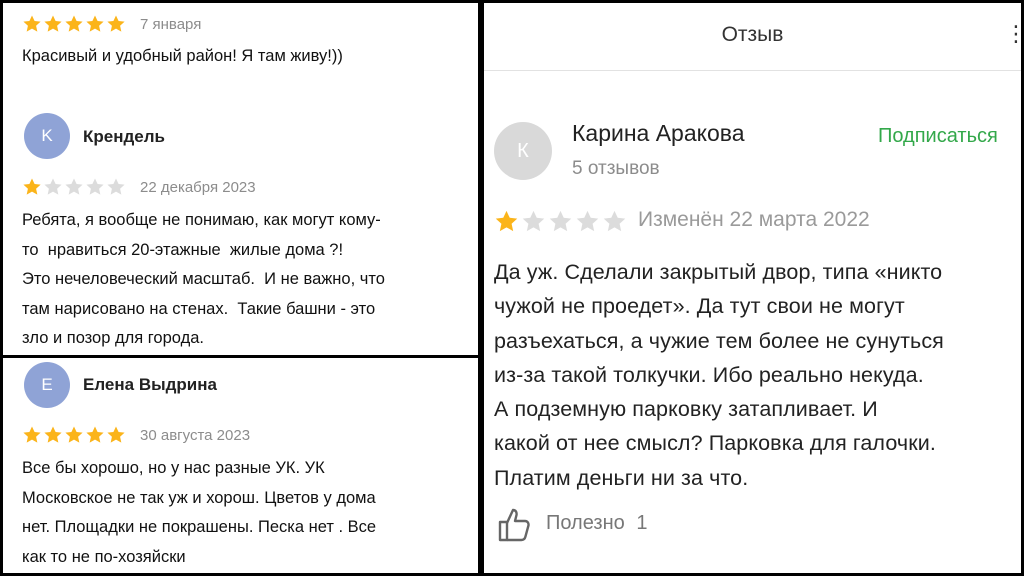  What do you see at coordinates (195, 435) in the screenshot?
I see `review-date: 30 августа 2023` at bounding box center [195, 435].